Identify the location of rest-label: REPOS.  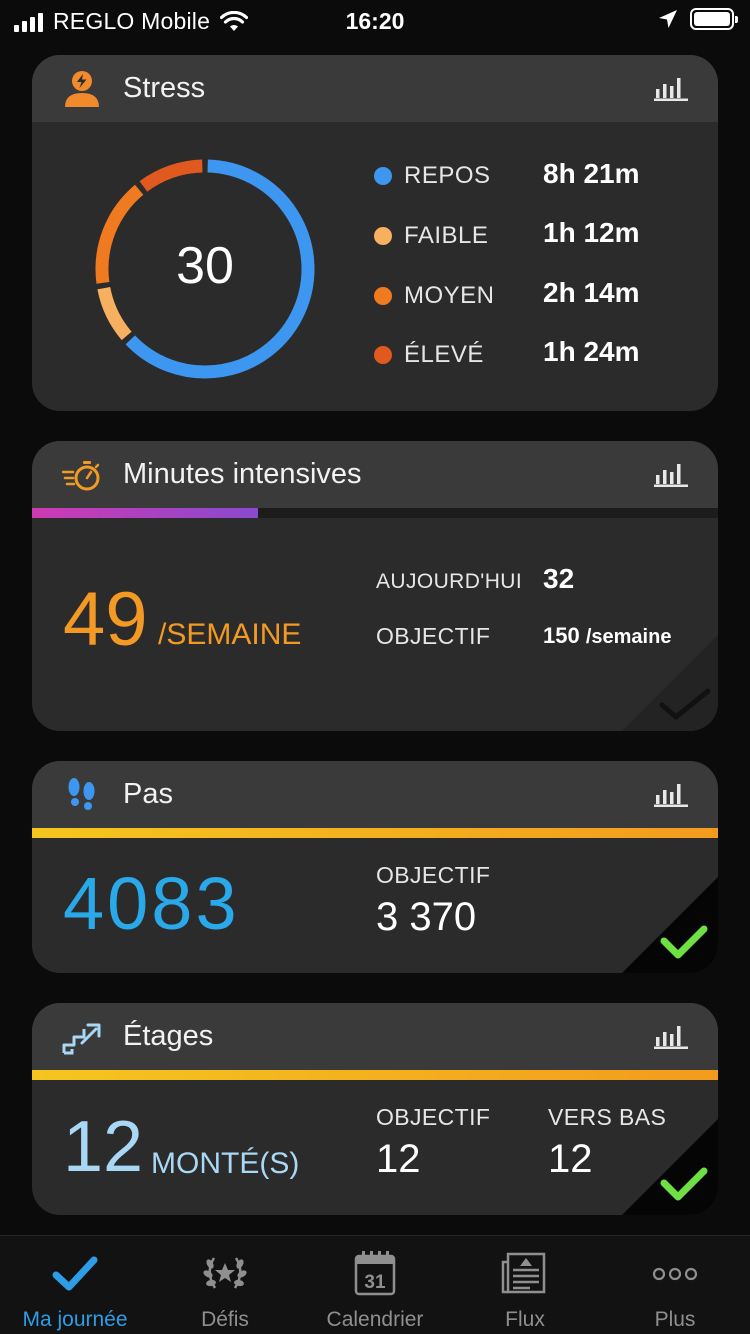
(447, 175).